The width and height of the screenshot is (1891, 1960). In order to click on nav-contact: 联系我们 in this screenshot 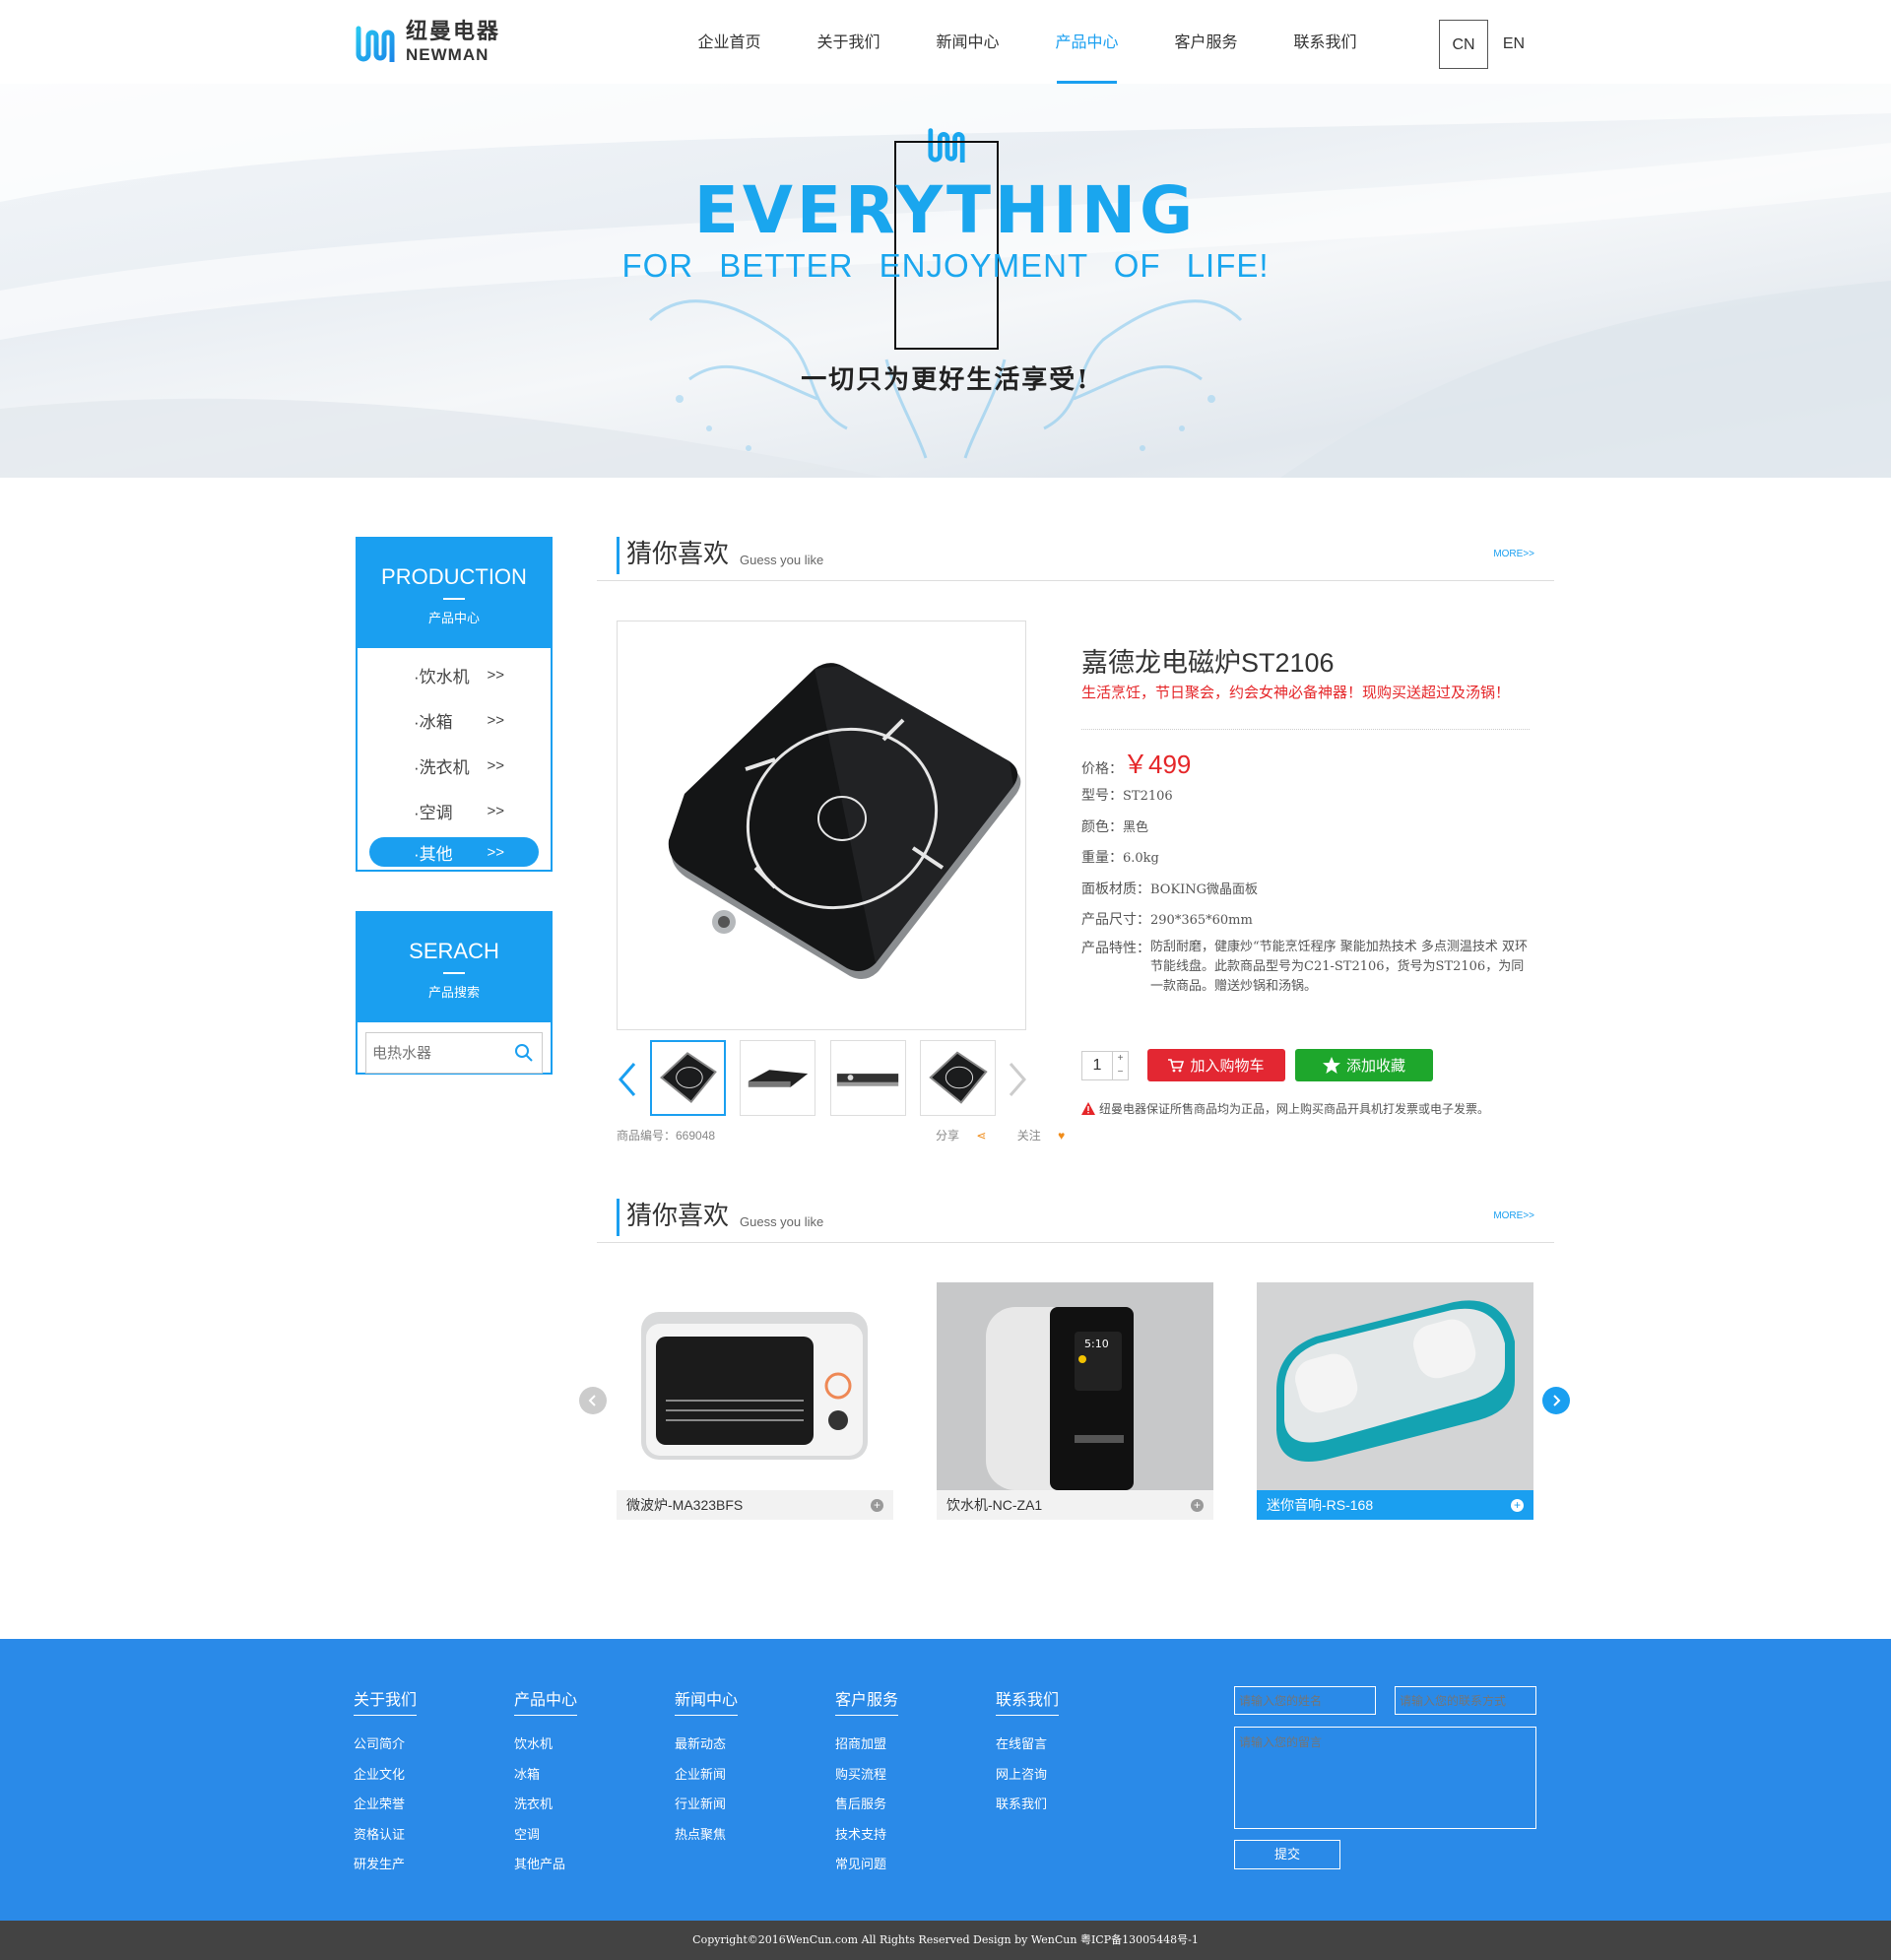, I will do `click(1326, 42)`.